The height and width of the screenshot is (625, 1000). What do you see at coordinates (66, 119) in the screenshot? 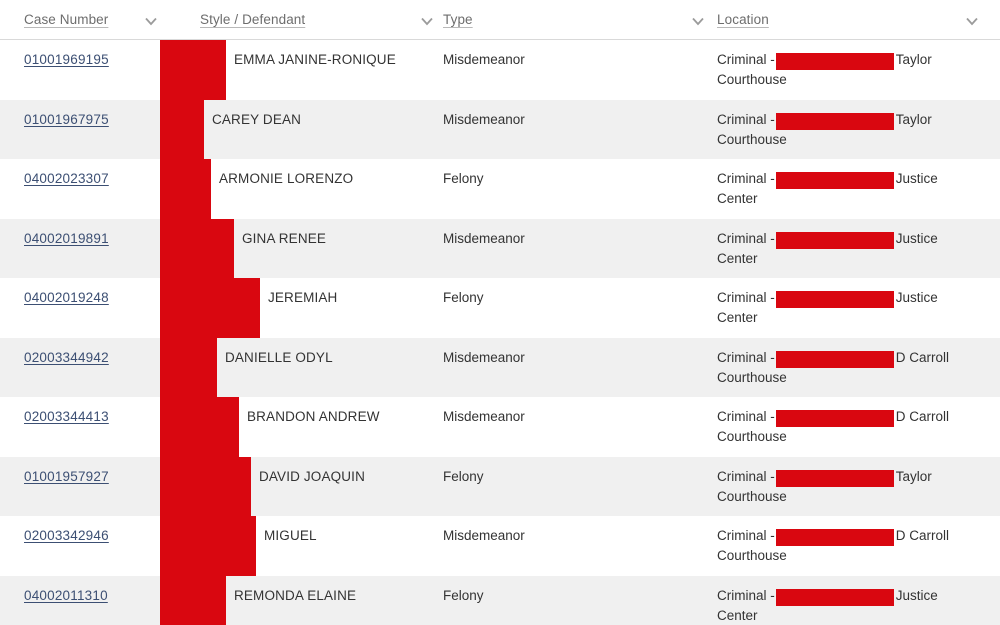
I see `case-number-link: 01001967975` at bounding box center [66, 119].